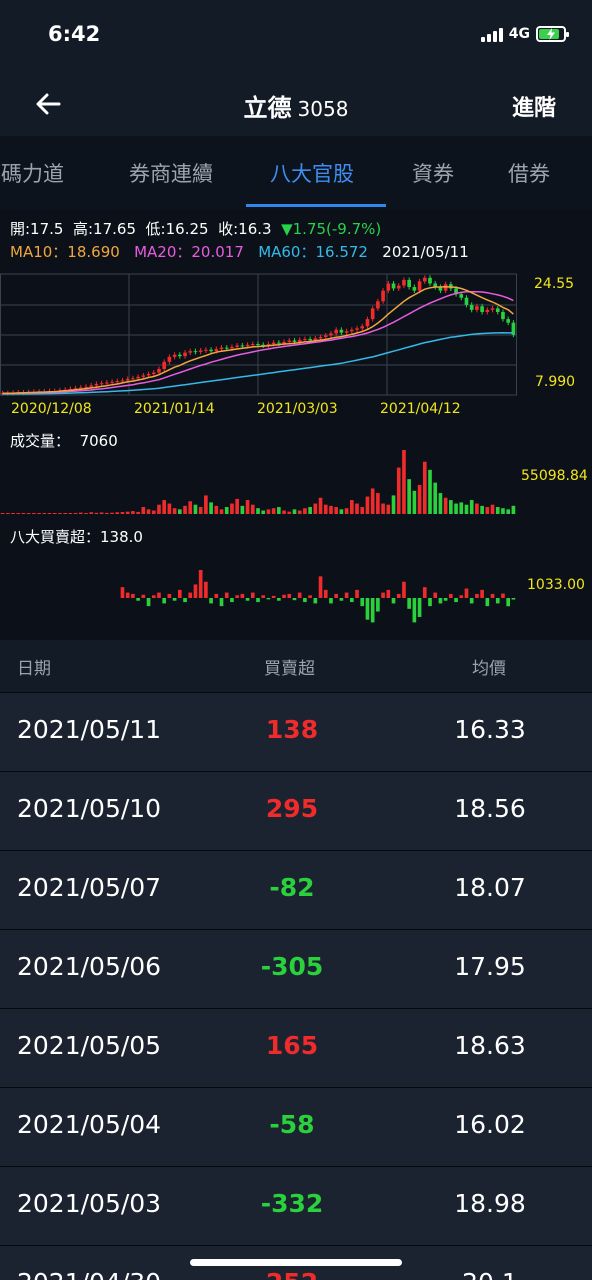 The width and height of the screenshot is (592, 1280). I want to click on tab-margin: 資券, so click(433, 173).